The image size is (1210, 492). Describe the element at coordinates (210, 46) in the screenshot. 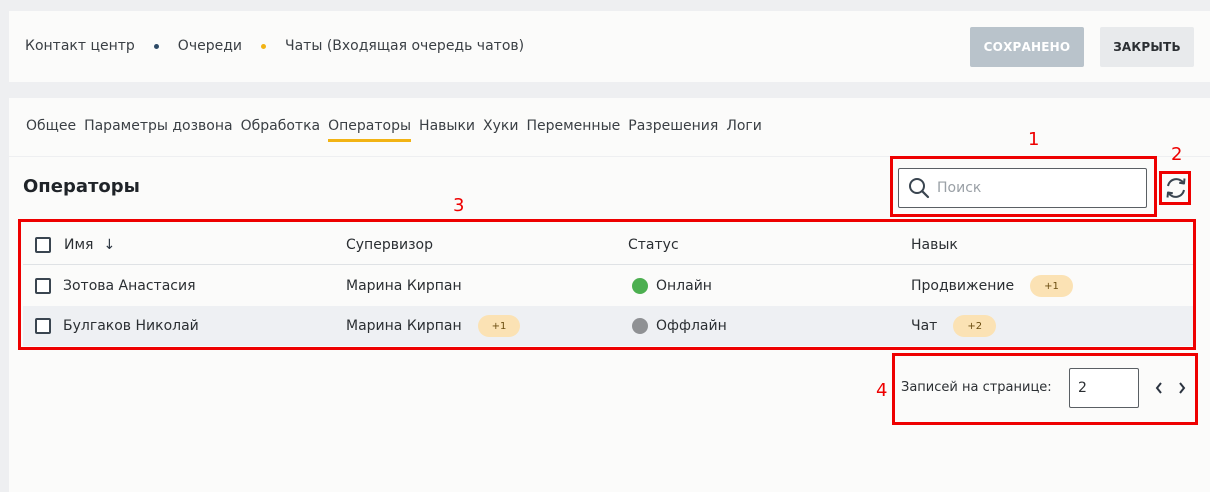

I see `breadcrumb-item-queues: Очереди` at that location.